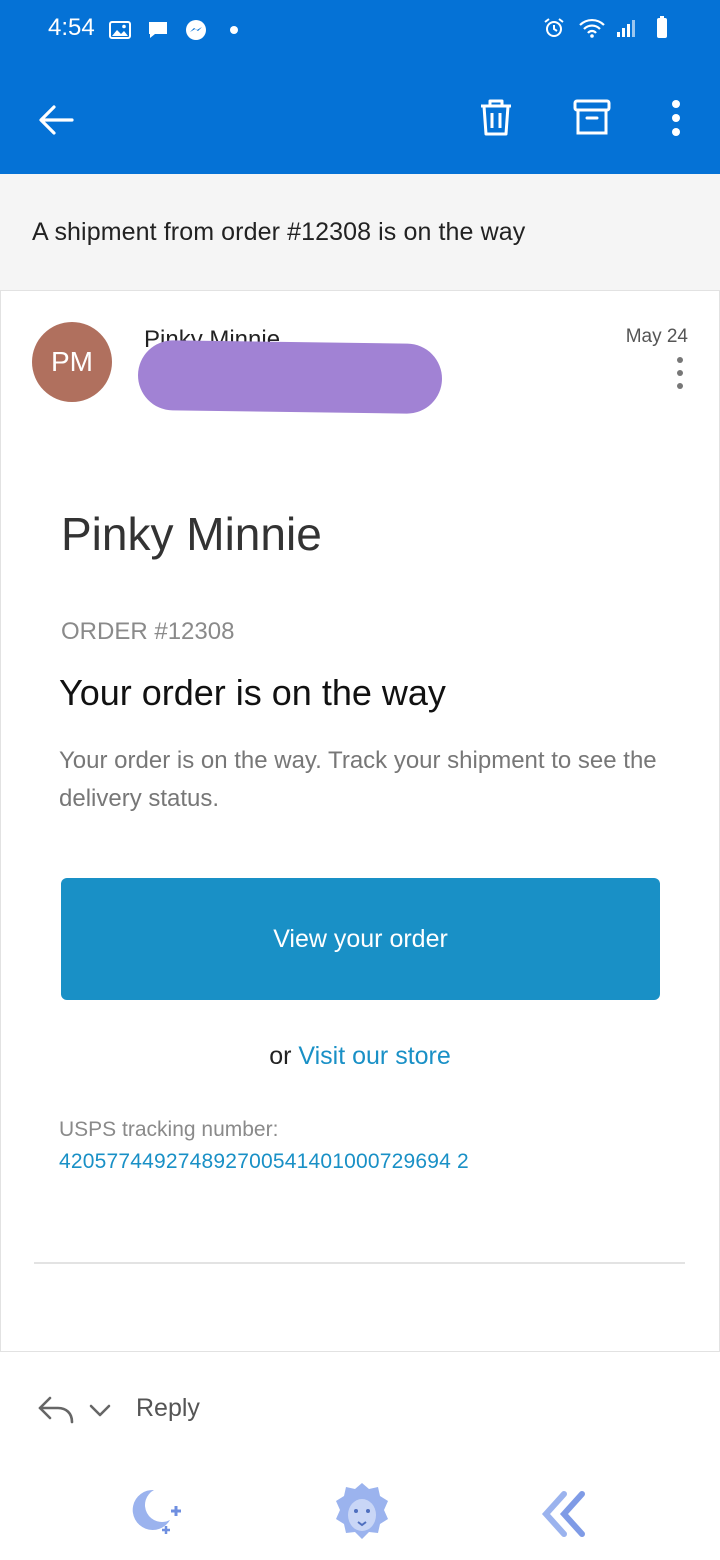 Image resolution: width=720 pixels, height=1560 pixels. What do you see at coordinates (290, 377) in the screenshot?
I see `redaction-mark` at bounding box center [290, 377].